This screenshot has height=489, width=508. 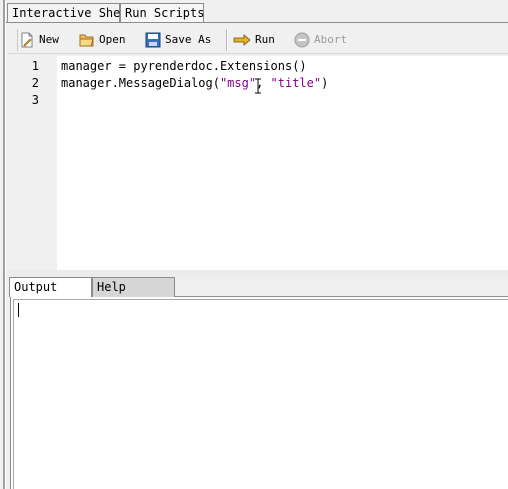 What do you see at coordinates (35, 83) in the screenshot?
I see `line-number: 2` at bounding box center [35, 83].